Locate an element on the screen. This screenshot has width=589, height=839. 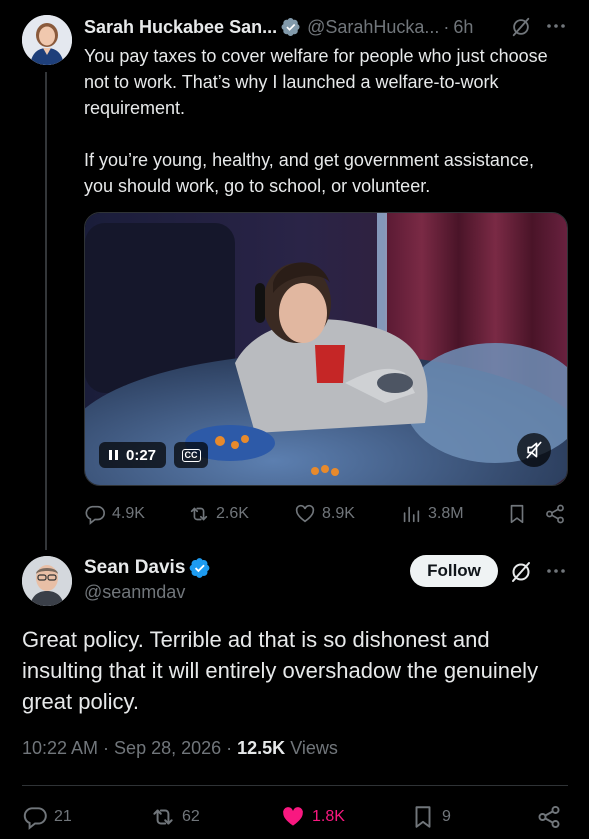
thread-connector-line is located at coordinates (46, 311).